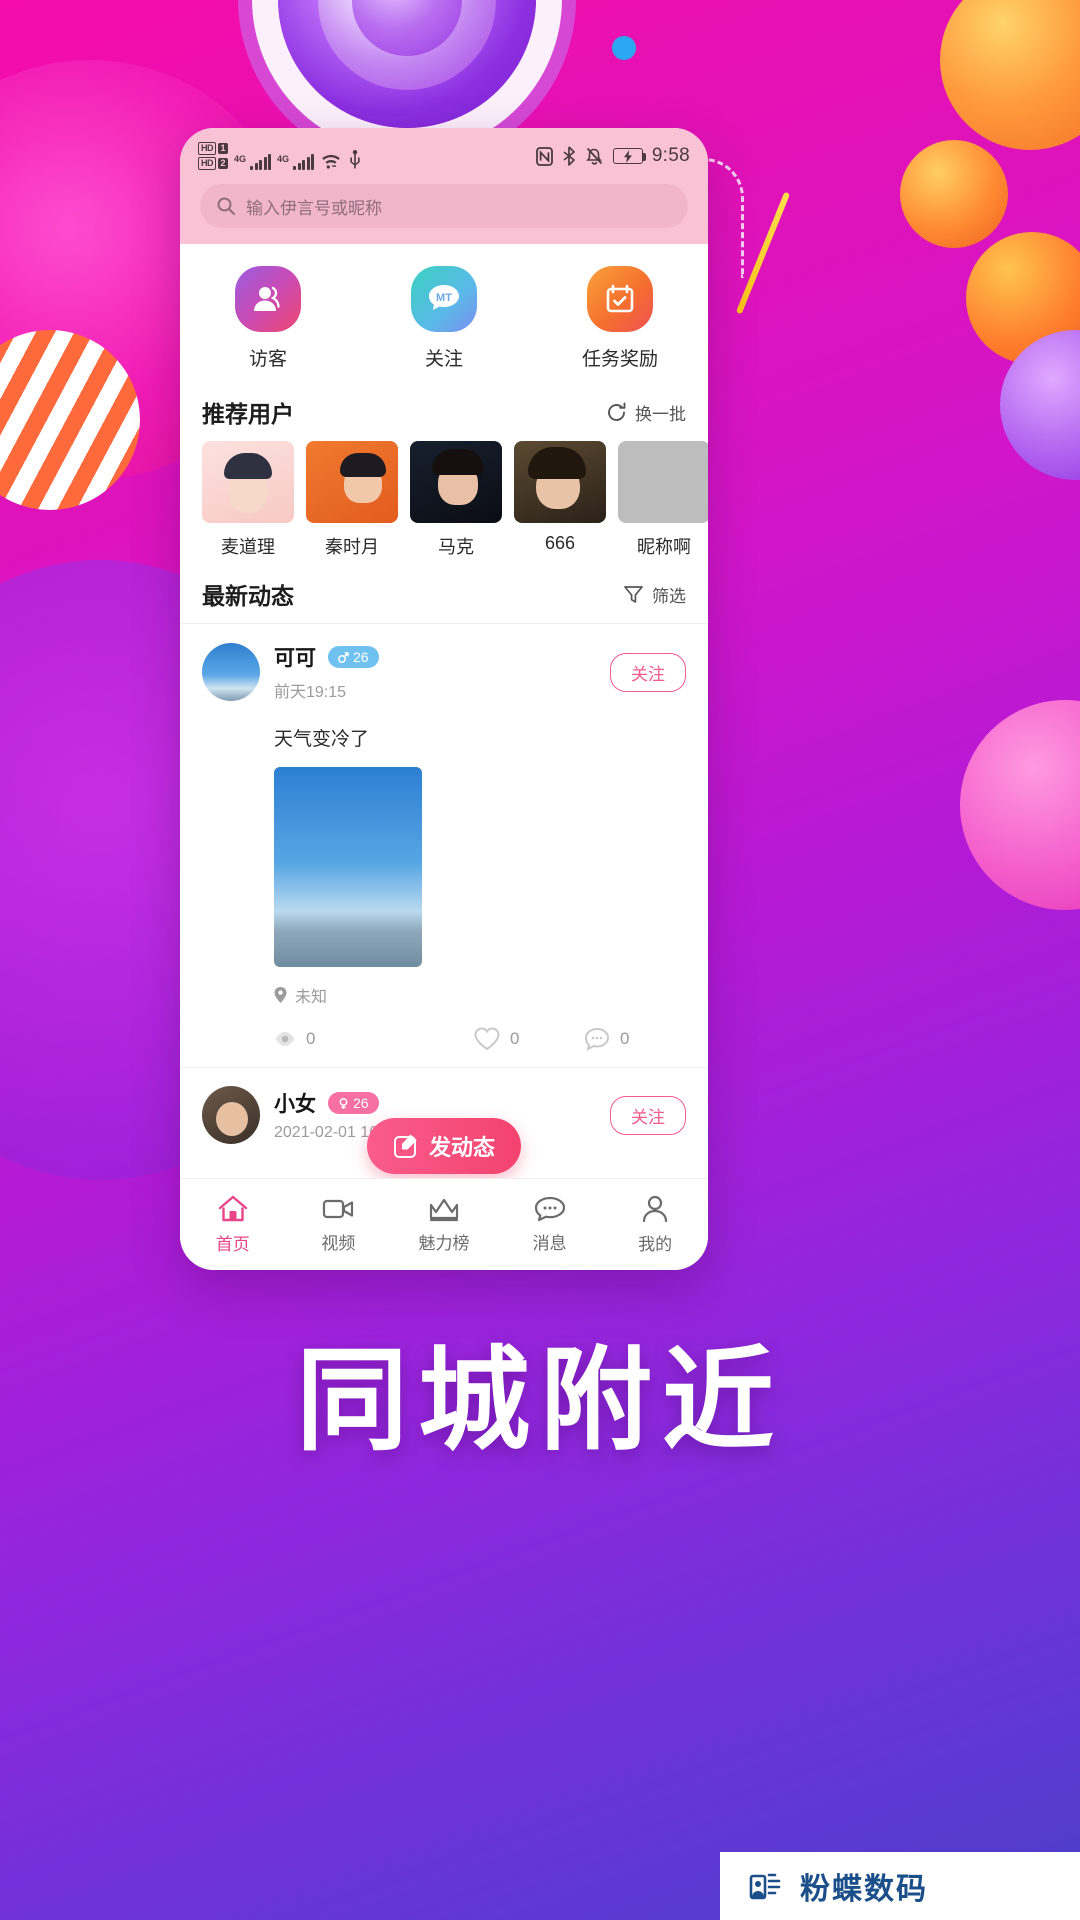 This screenshot has width=1080, height=1920. Describe the element at coordinates (444, 1243) in the screenshot. I see `nav-item-charm-label: 魅力榜` at that location.